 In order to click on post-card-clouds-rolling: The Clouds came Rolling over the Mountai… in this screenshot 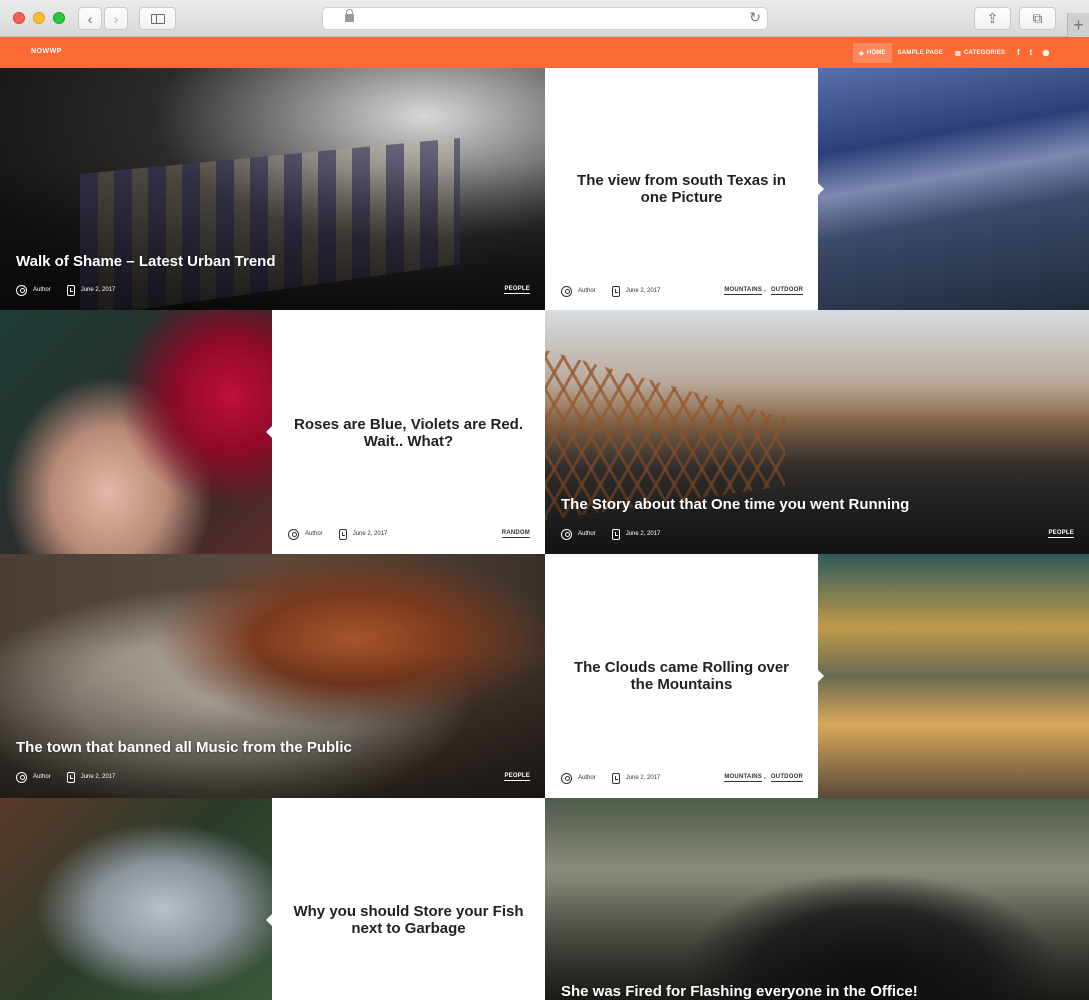, I will do `click(681, 676)`.